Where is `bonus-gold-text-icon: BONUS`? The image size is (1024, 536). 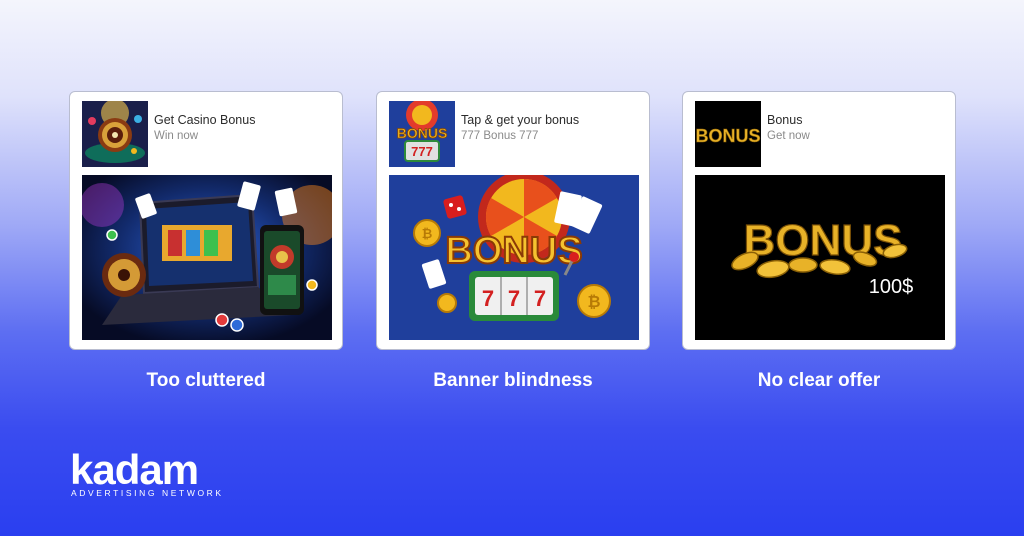
bonus-gold-text-icon: BONUS is located at coordinates (728, 134).